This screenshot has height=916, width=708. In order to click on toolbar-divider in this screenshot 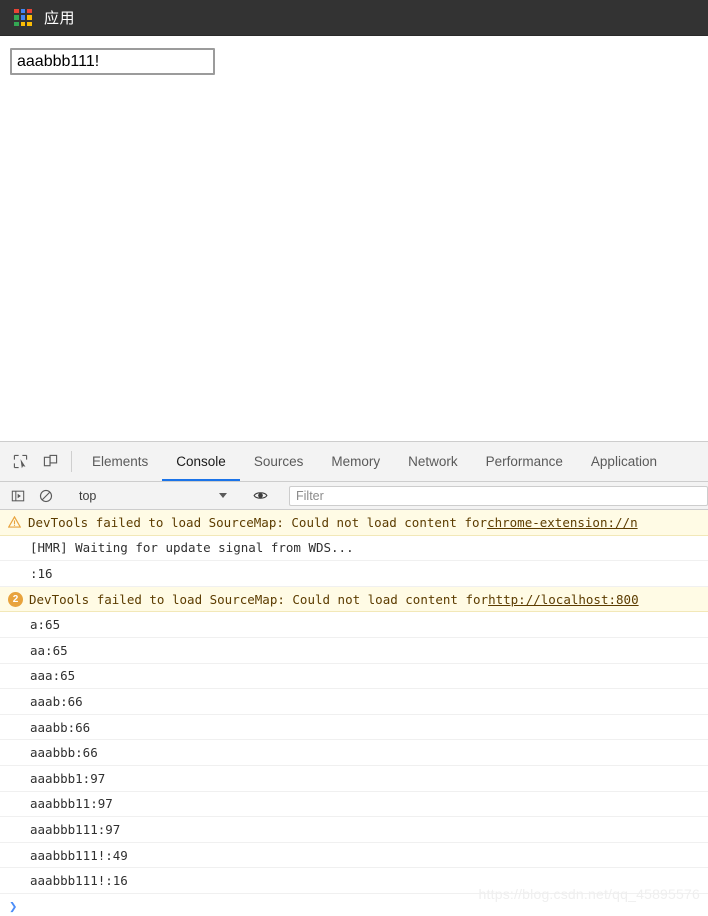, I will do `click(71, 461)`.